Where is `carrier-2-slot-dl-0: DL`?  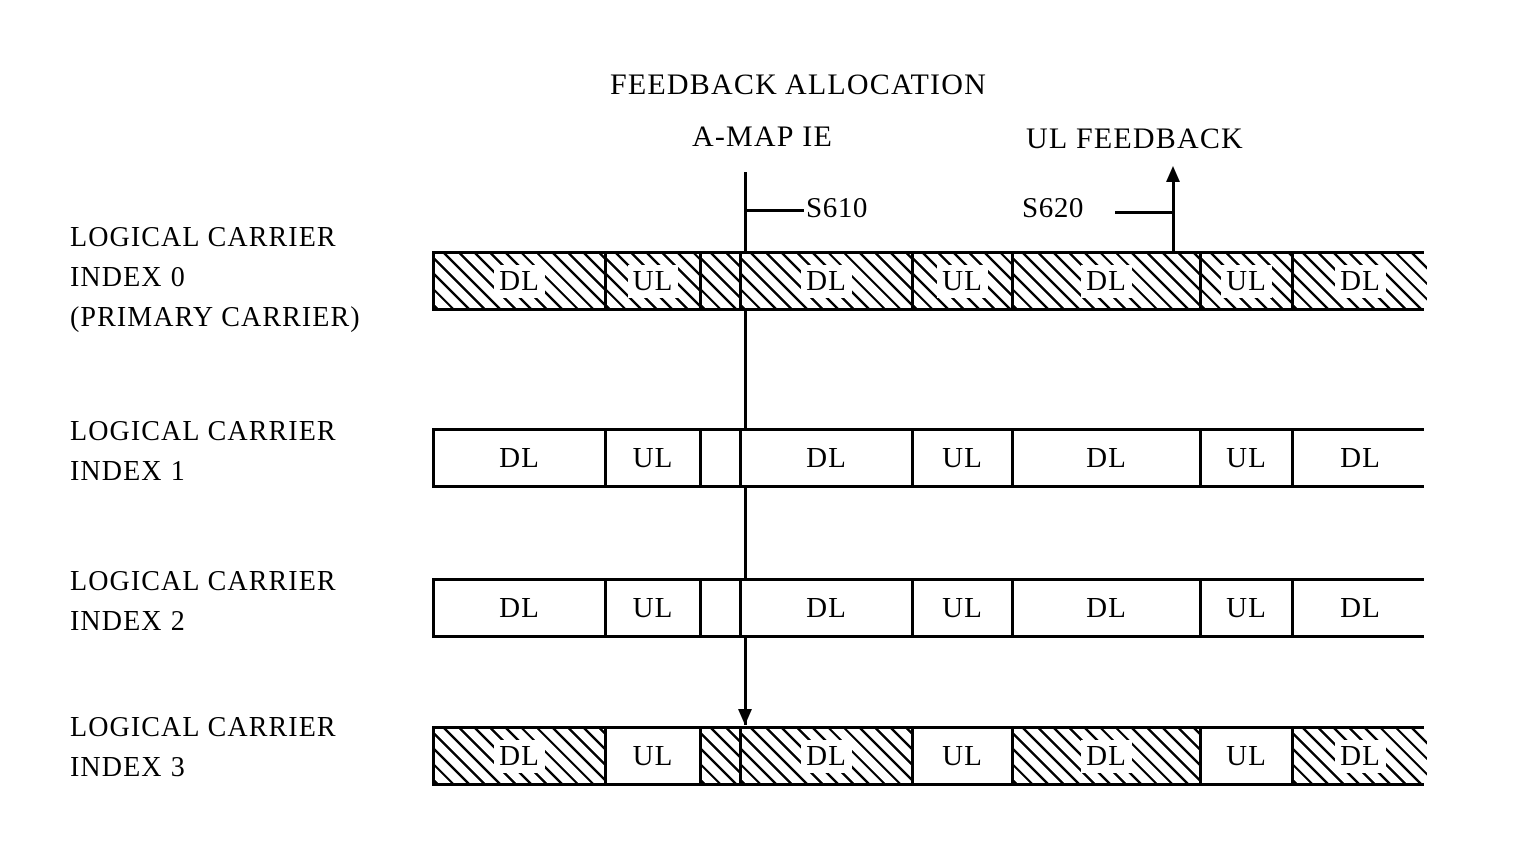
carrier-2-slot-dl-0: DL is located at coordinates (521, 608).